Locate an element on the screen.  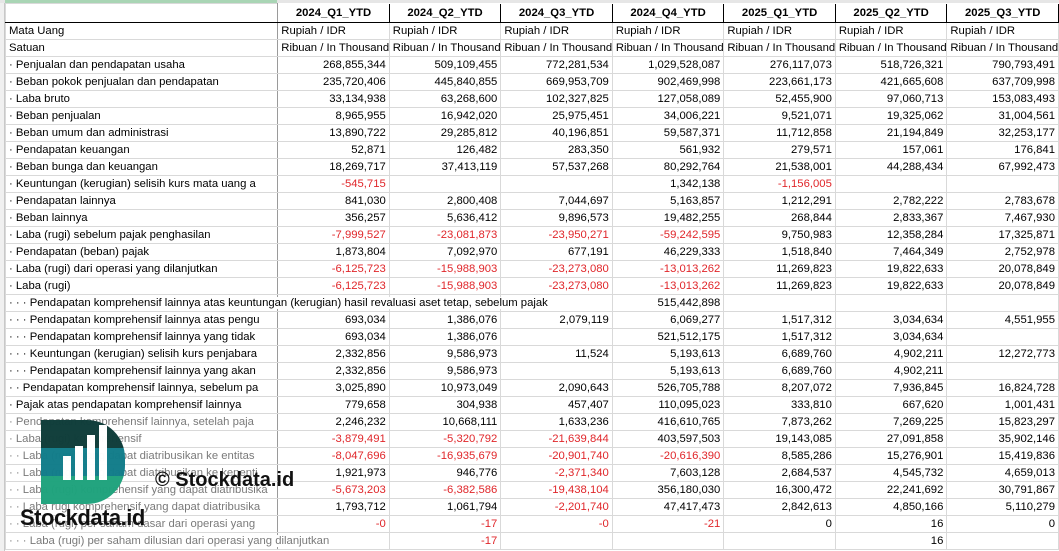
value-cell: 1,517,312 is located at coordinates (779, 320).